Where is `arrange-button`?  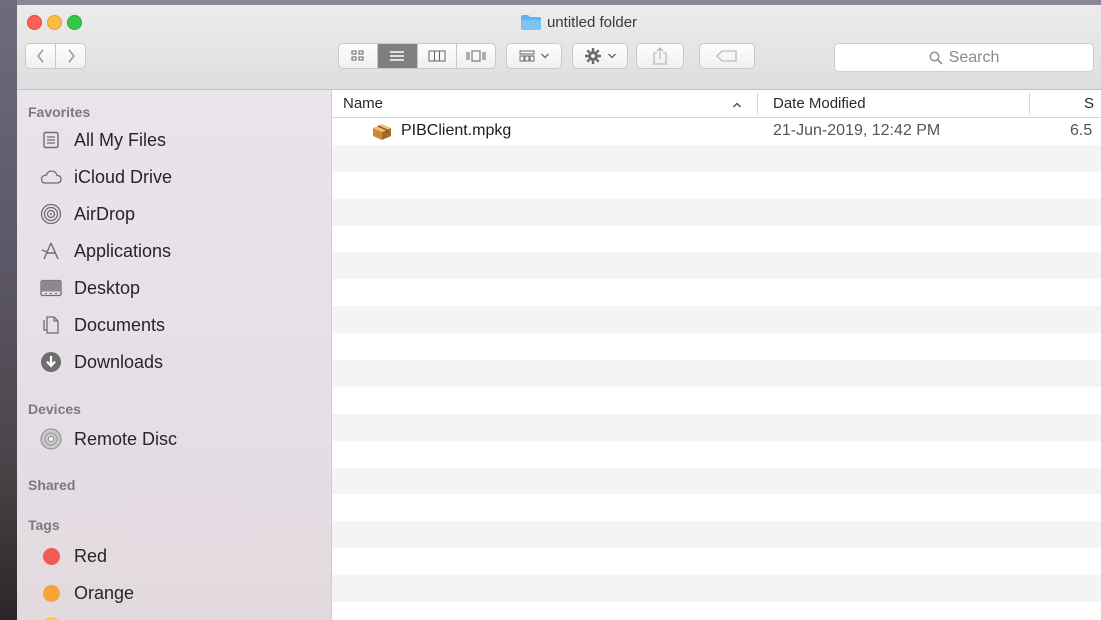 arrange-button is located at coordinates (534, 56).